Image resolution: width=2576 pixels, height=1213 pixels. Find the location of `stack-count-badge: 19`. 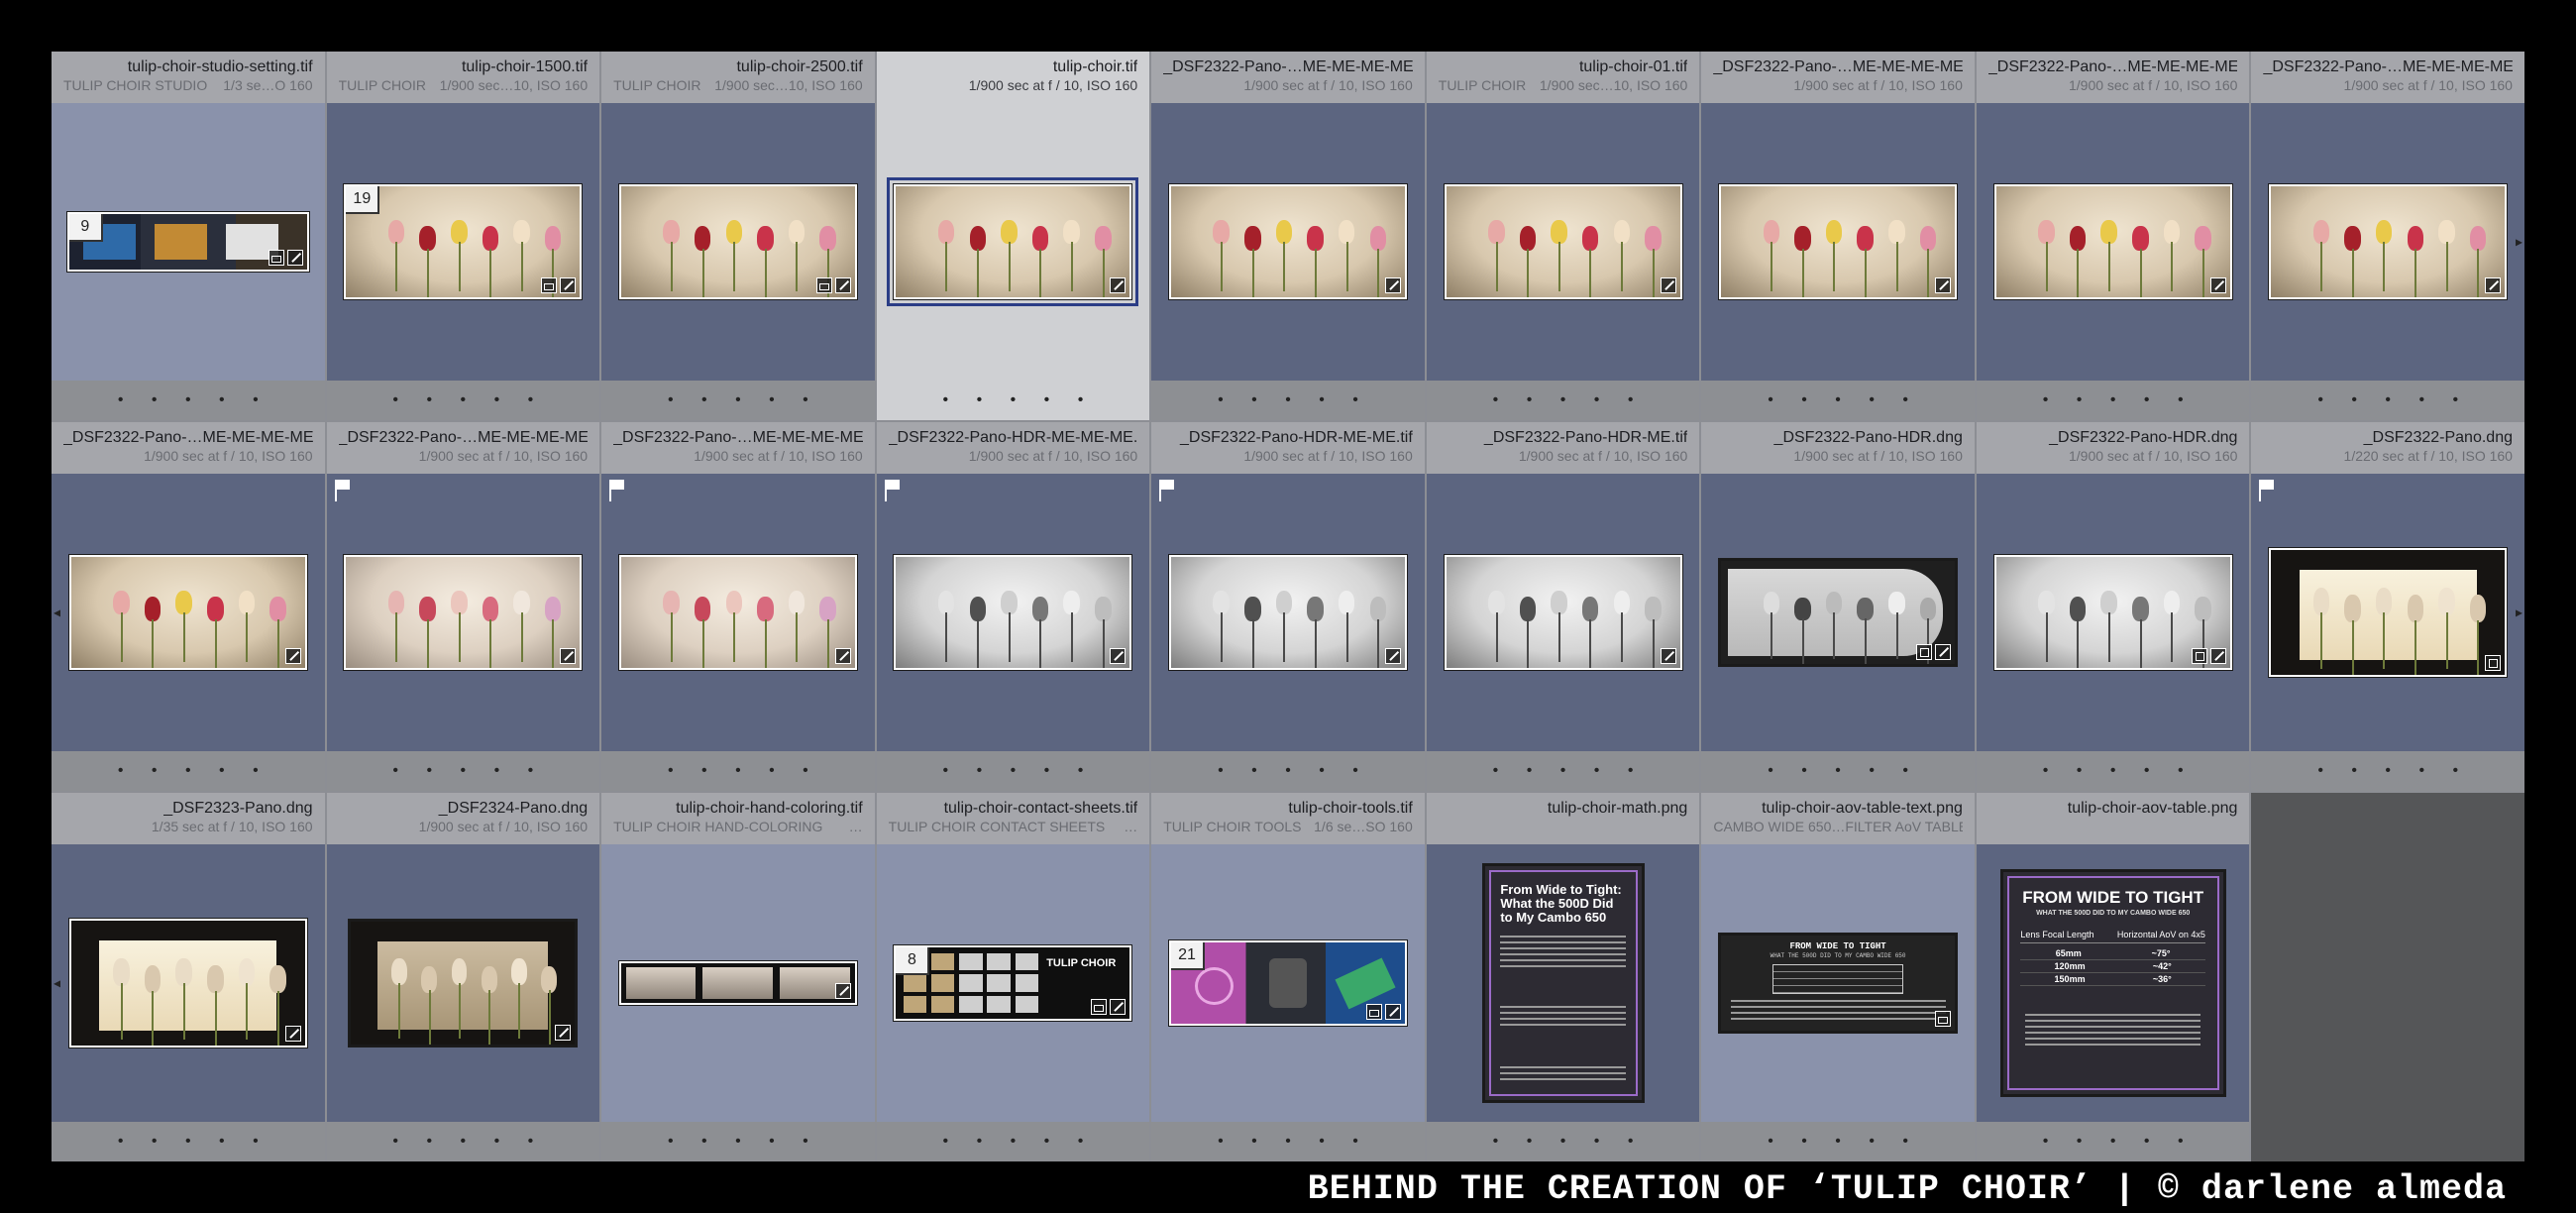

stack-count-badge: 19 is located at coordinates (363, 200).